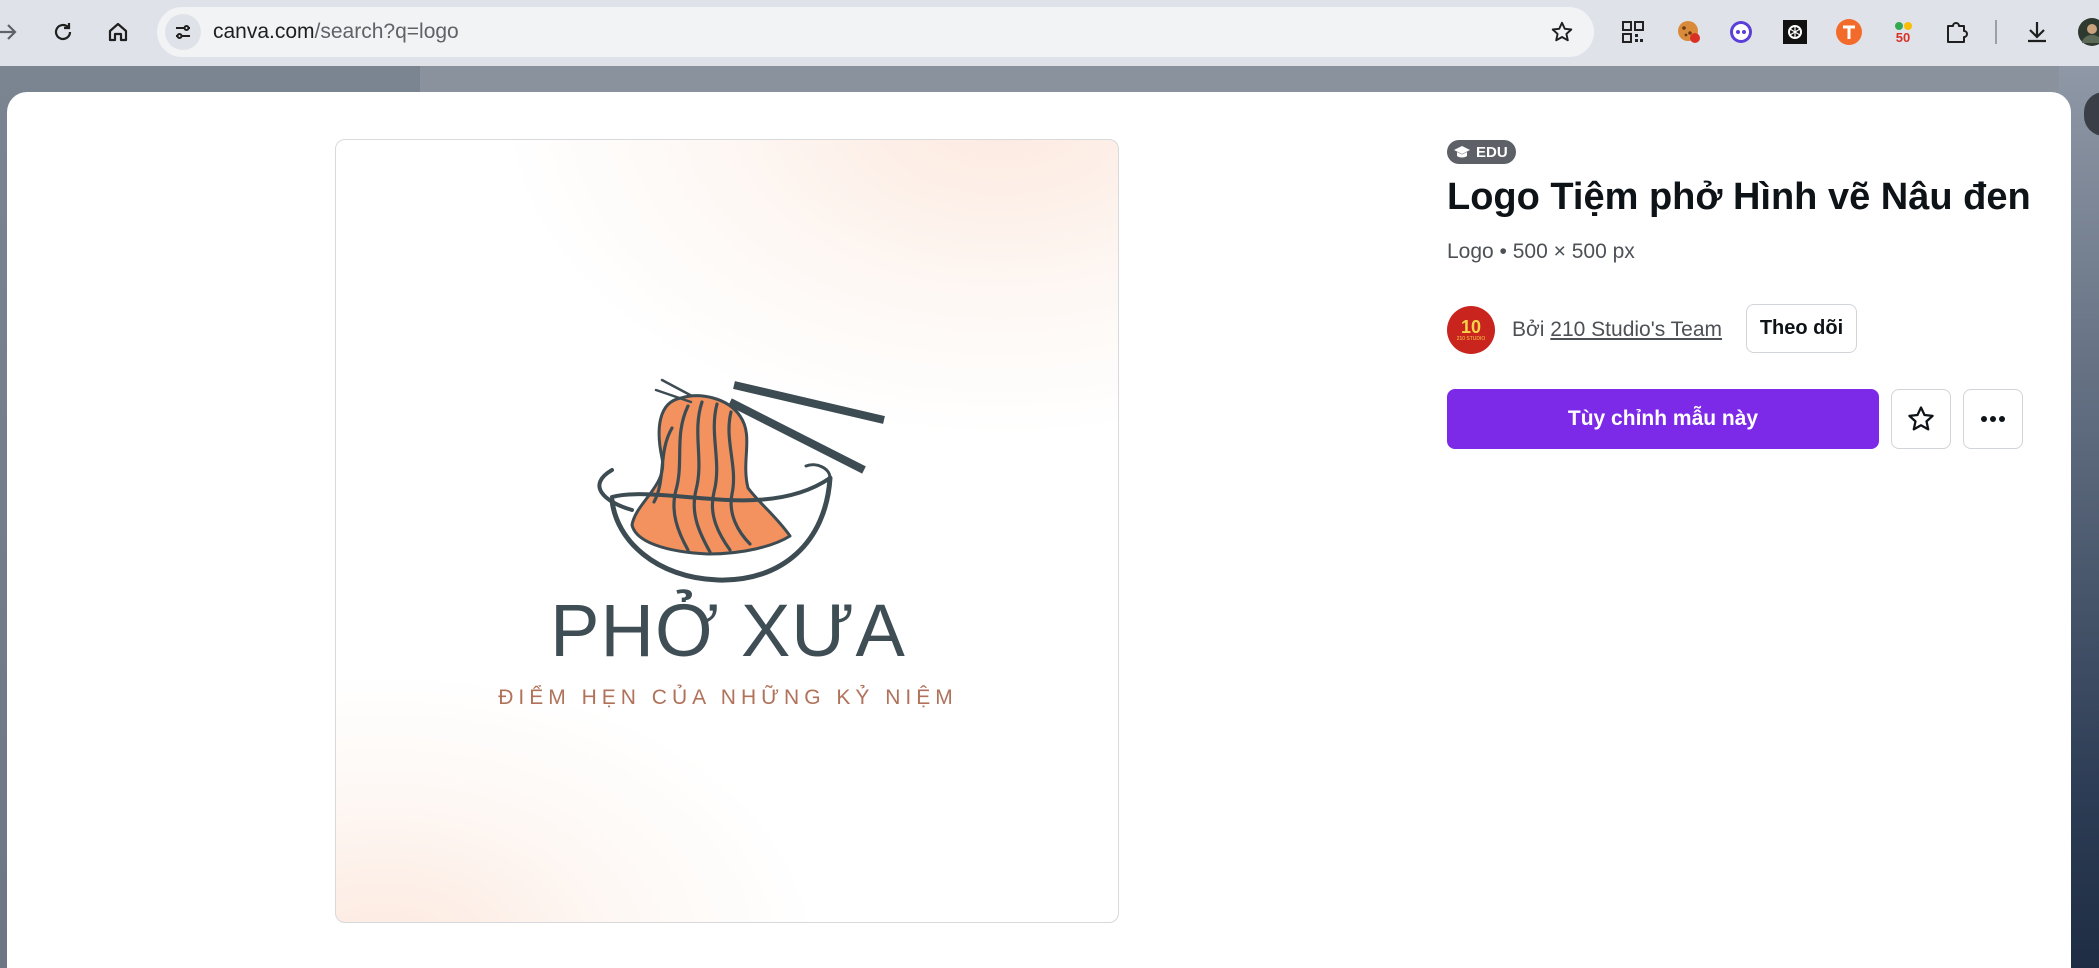 The image size is (2099, 968). I want to click on profile-avatar, so click(2087, 32).